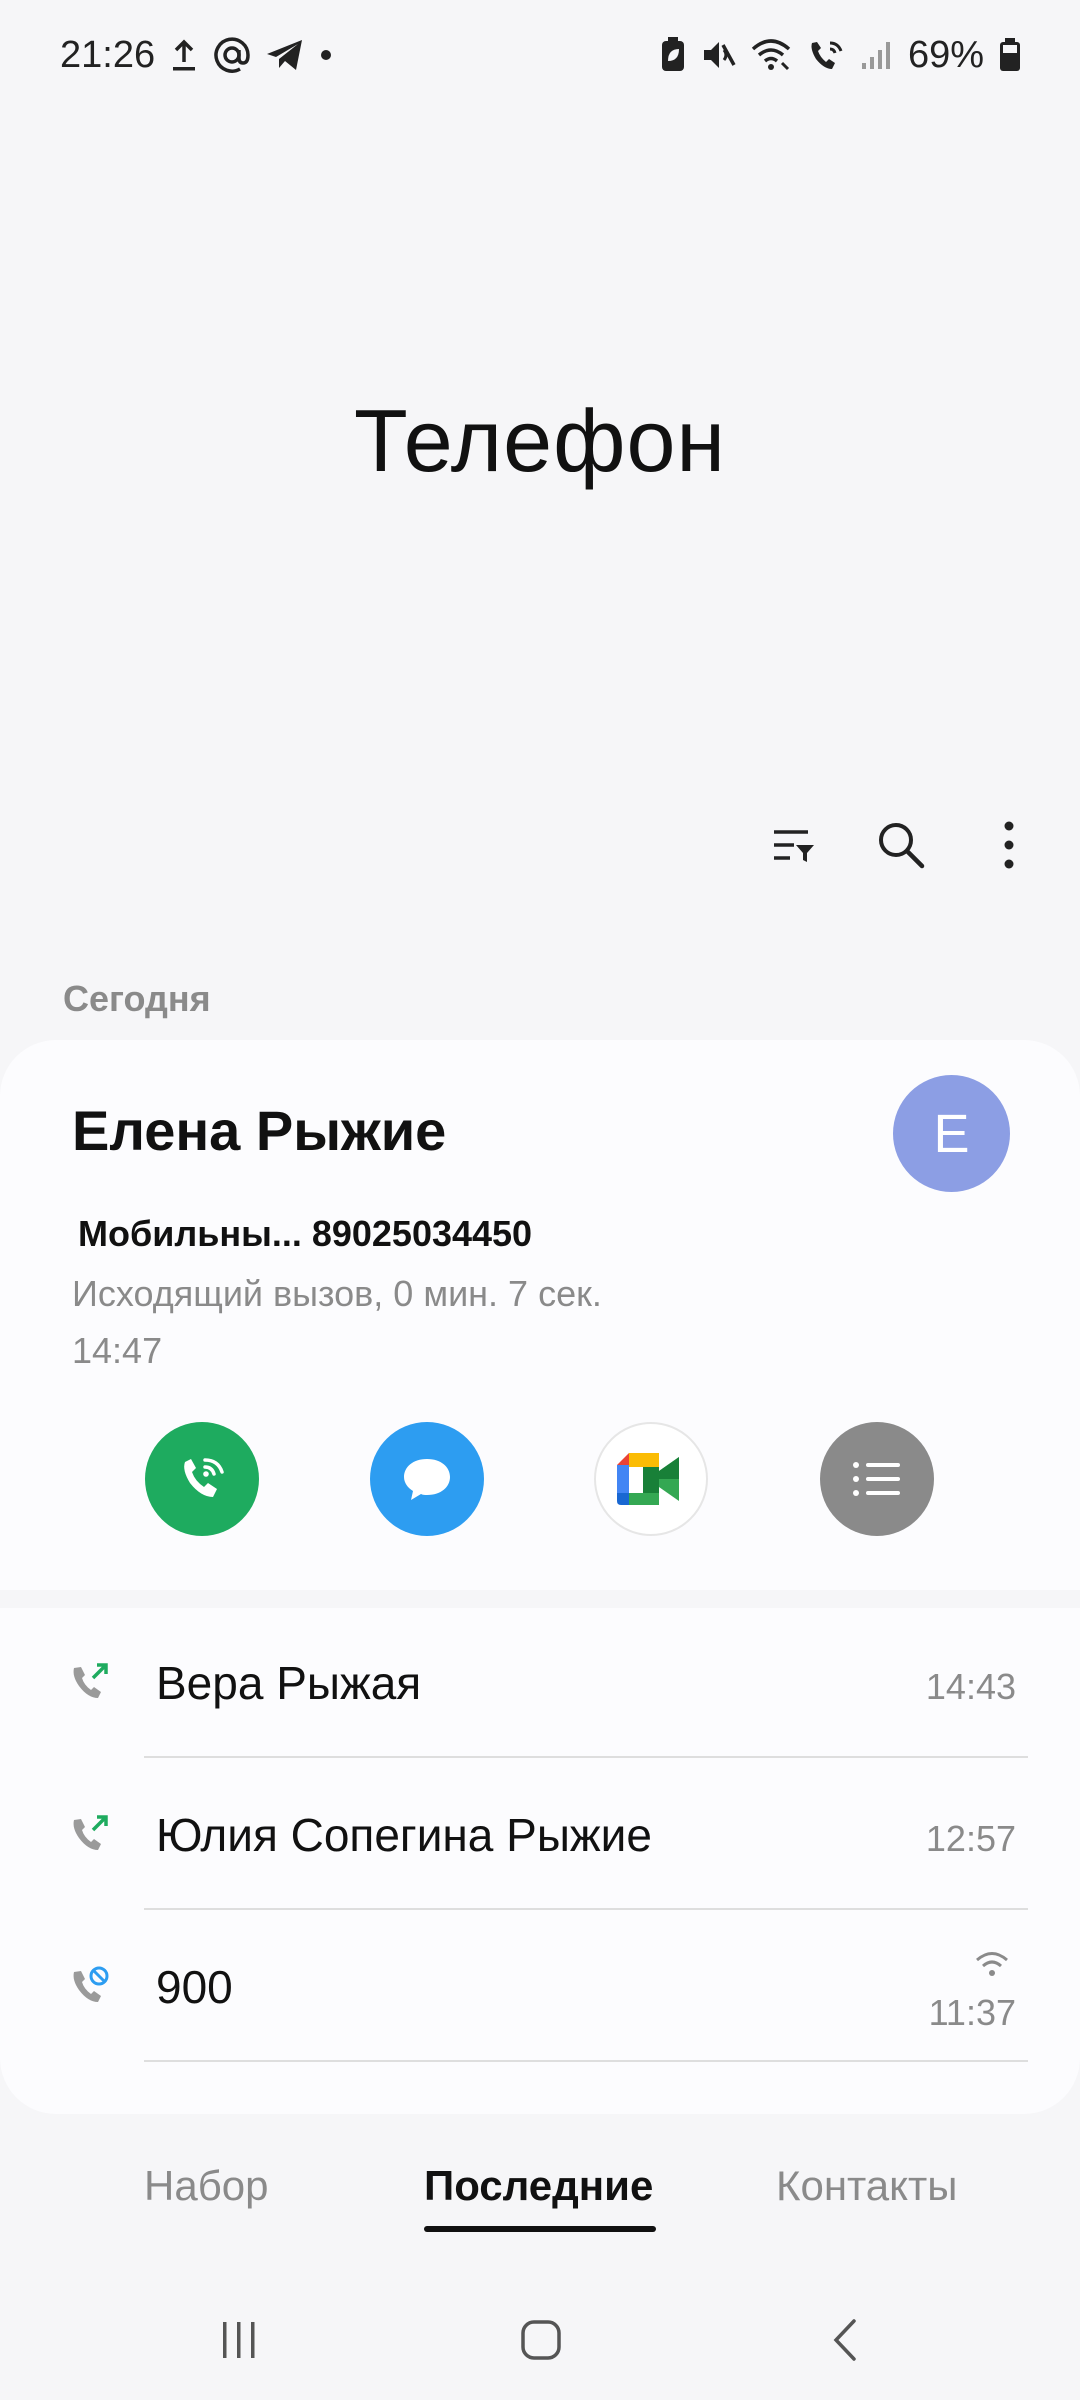 This screenshot has height=2400, width=1080. What do you see at coordinates (194, 1987) in the screenshot?
I see `caller-name: 900` at bounding box center [194, 1987].